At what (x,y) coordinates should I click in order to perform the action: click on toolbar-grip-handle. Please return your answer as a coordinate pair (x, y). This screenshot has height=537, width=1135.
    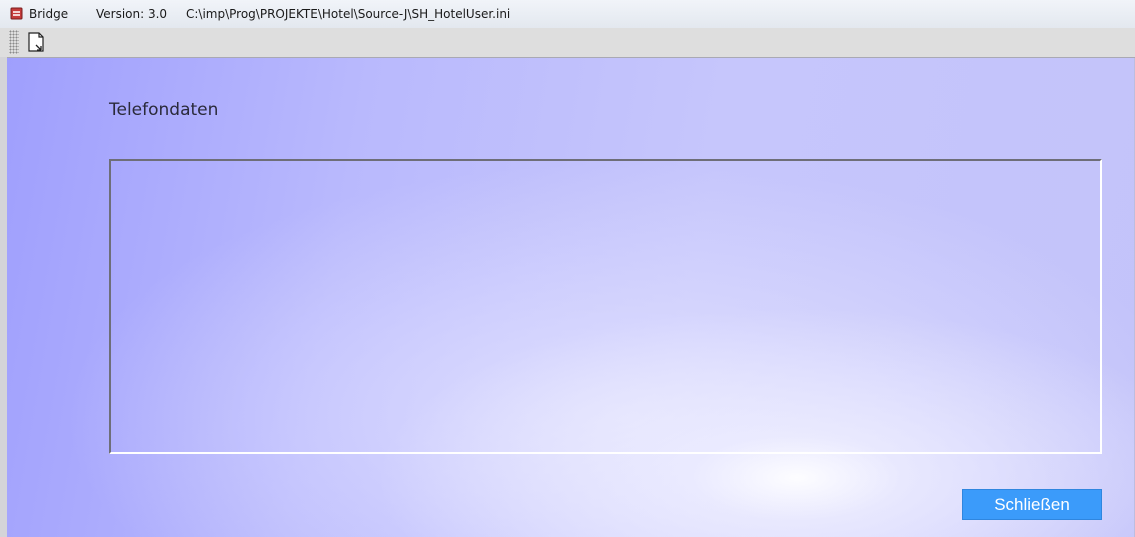
    Looking at the image, I should click on (14, 42).